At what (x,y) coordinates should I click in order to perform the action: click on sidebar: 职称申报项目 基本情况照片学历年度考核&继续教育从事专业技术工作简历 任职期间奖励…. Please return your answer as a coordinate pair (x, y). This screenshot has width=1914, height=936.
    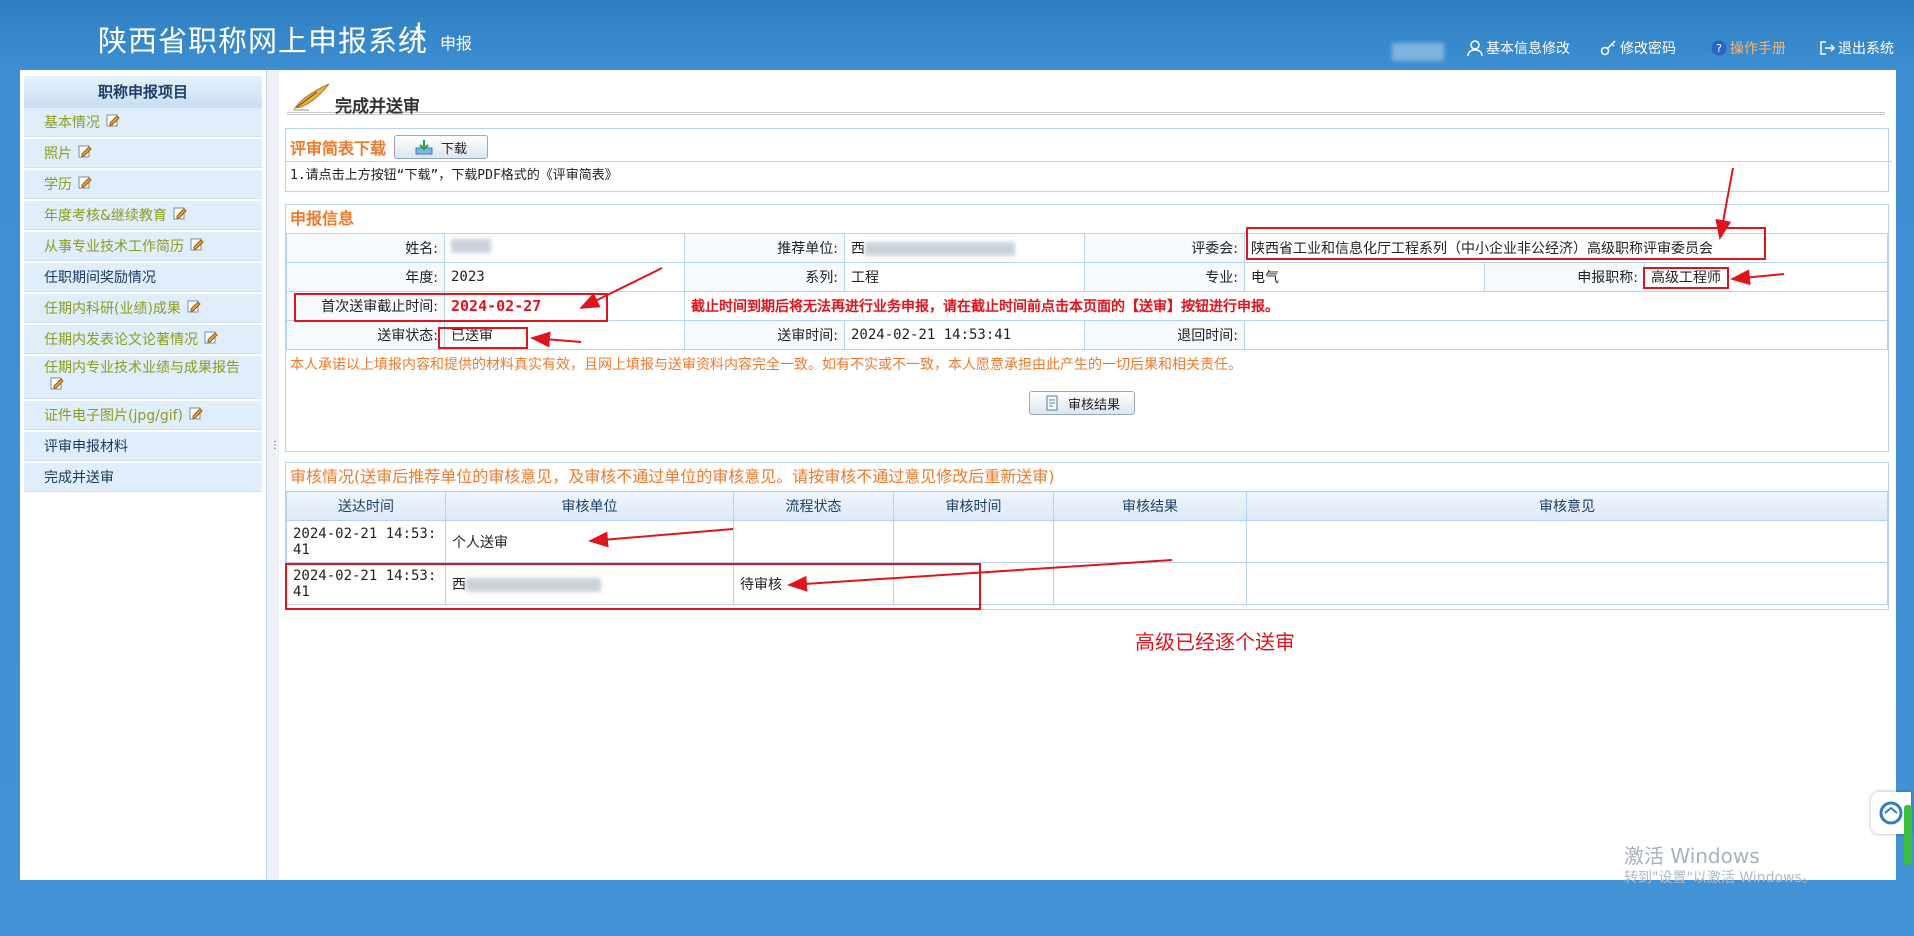
    Looking at the image, I should click on (143, 475).